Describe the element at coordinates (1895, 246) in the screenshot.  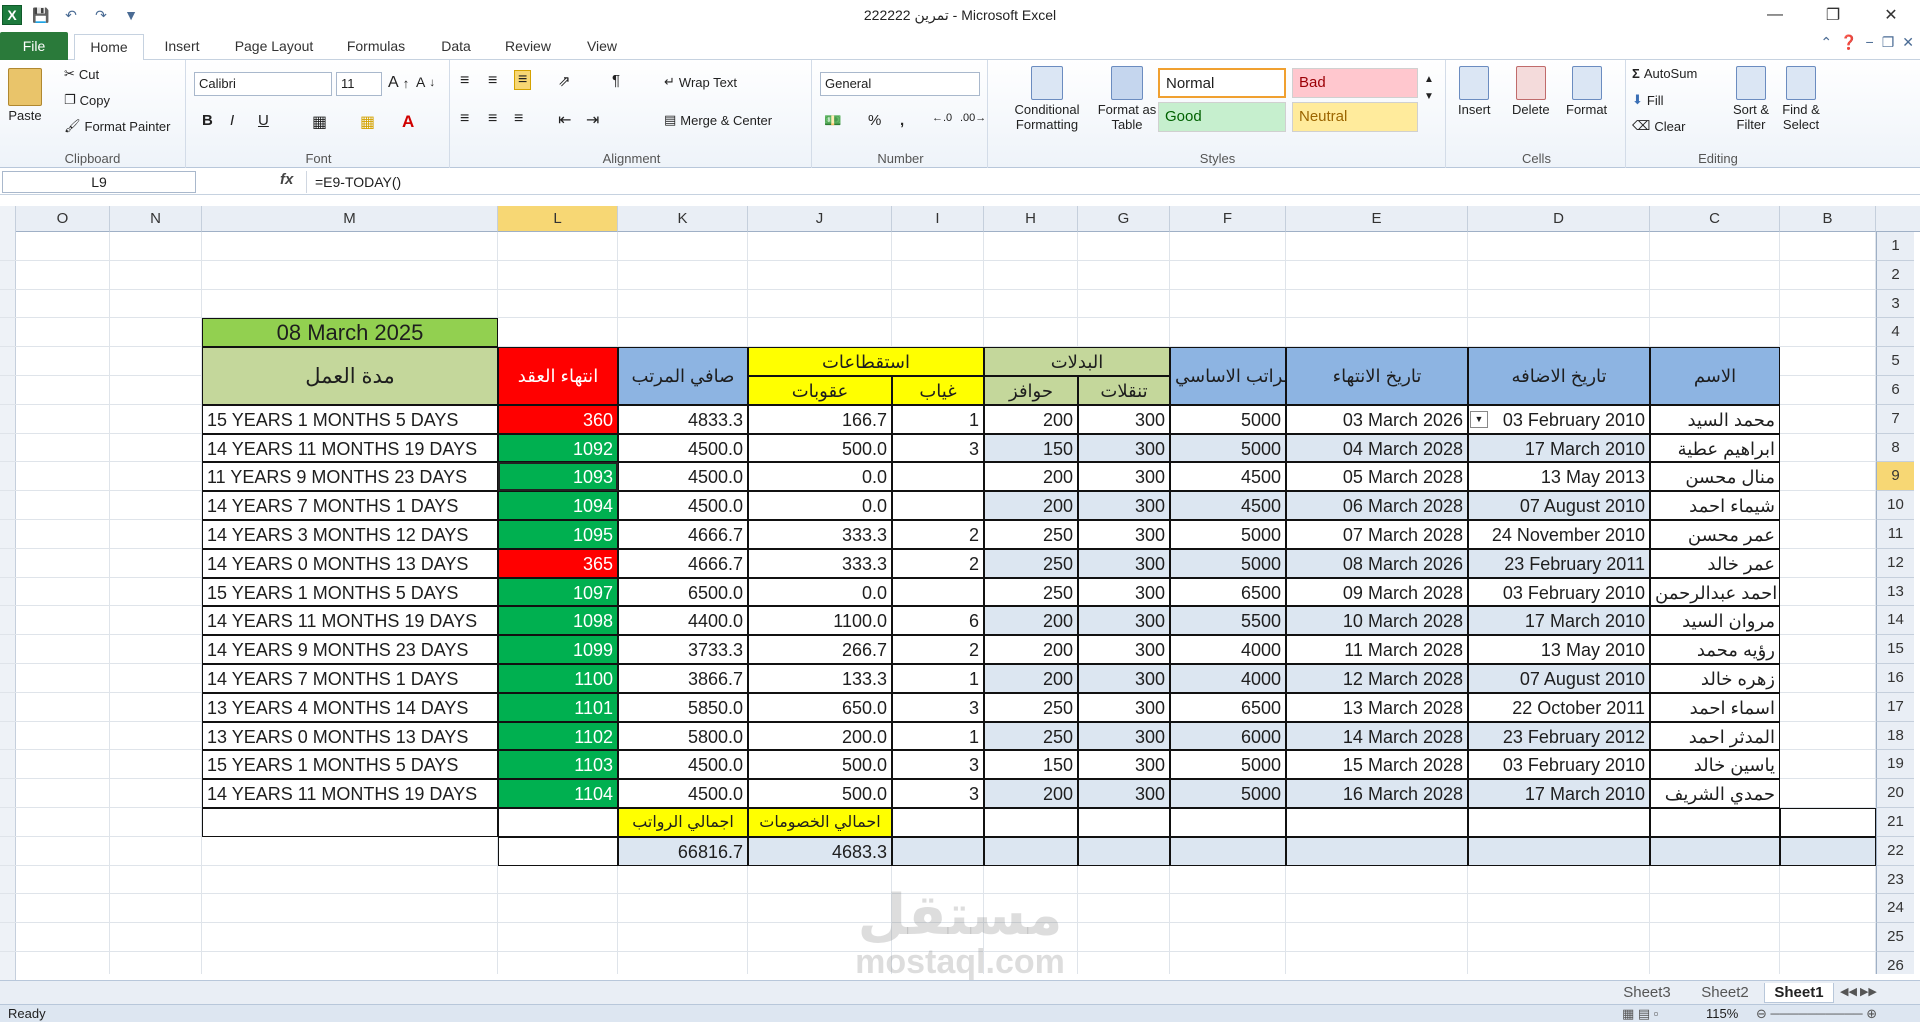
I see `row-header-1: 1` at that location.